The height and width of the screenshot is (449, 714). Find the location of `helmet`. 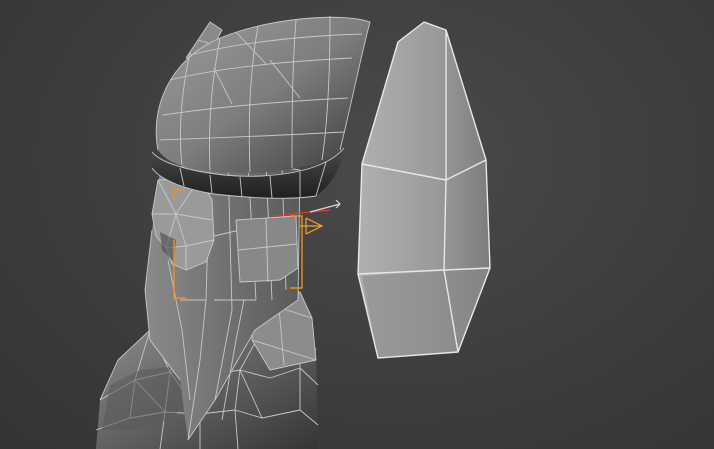

helmet is located at coordinates (263, 94).